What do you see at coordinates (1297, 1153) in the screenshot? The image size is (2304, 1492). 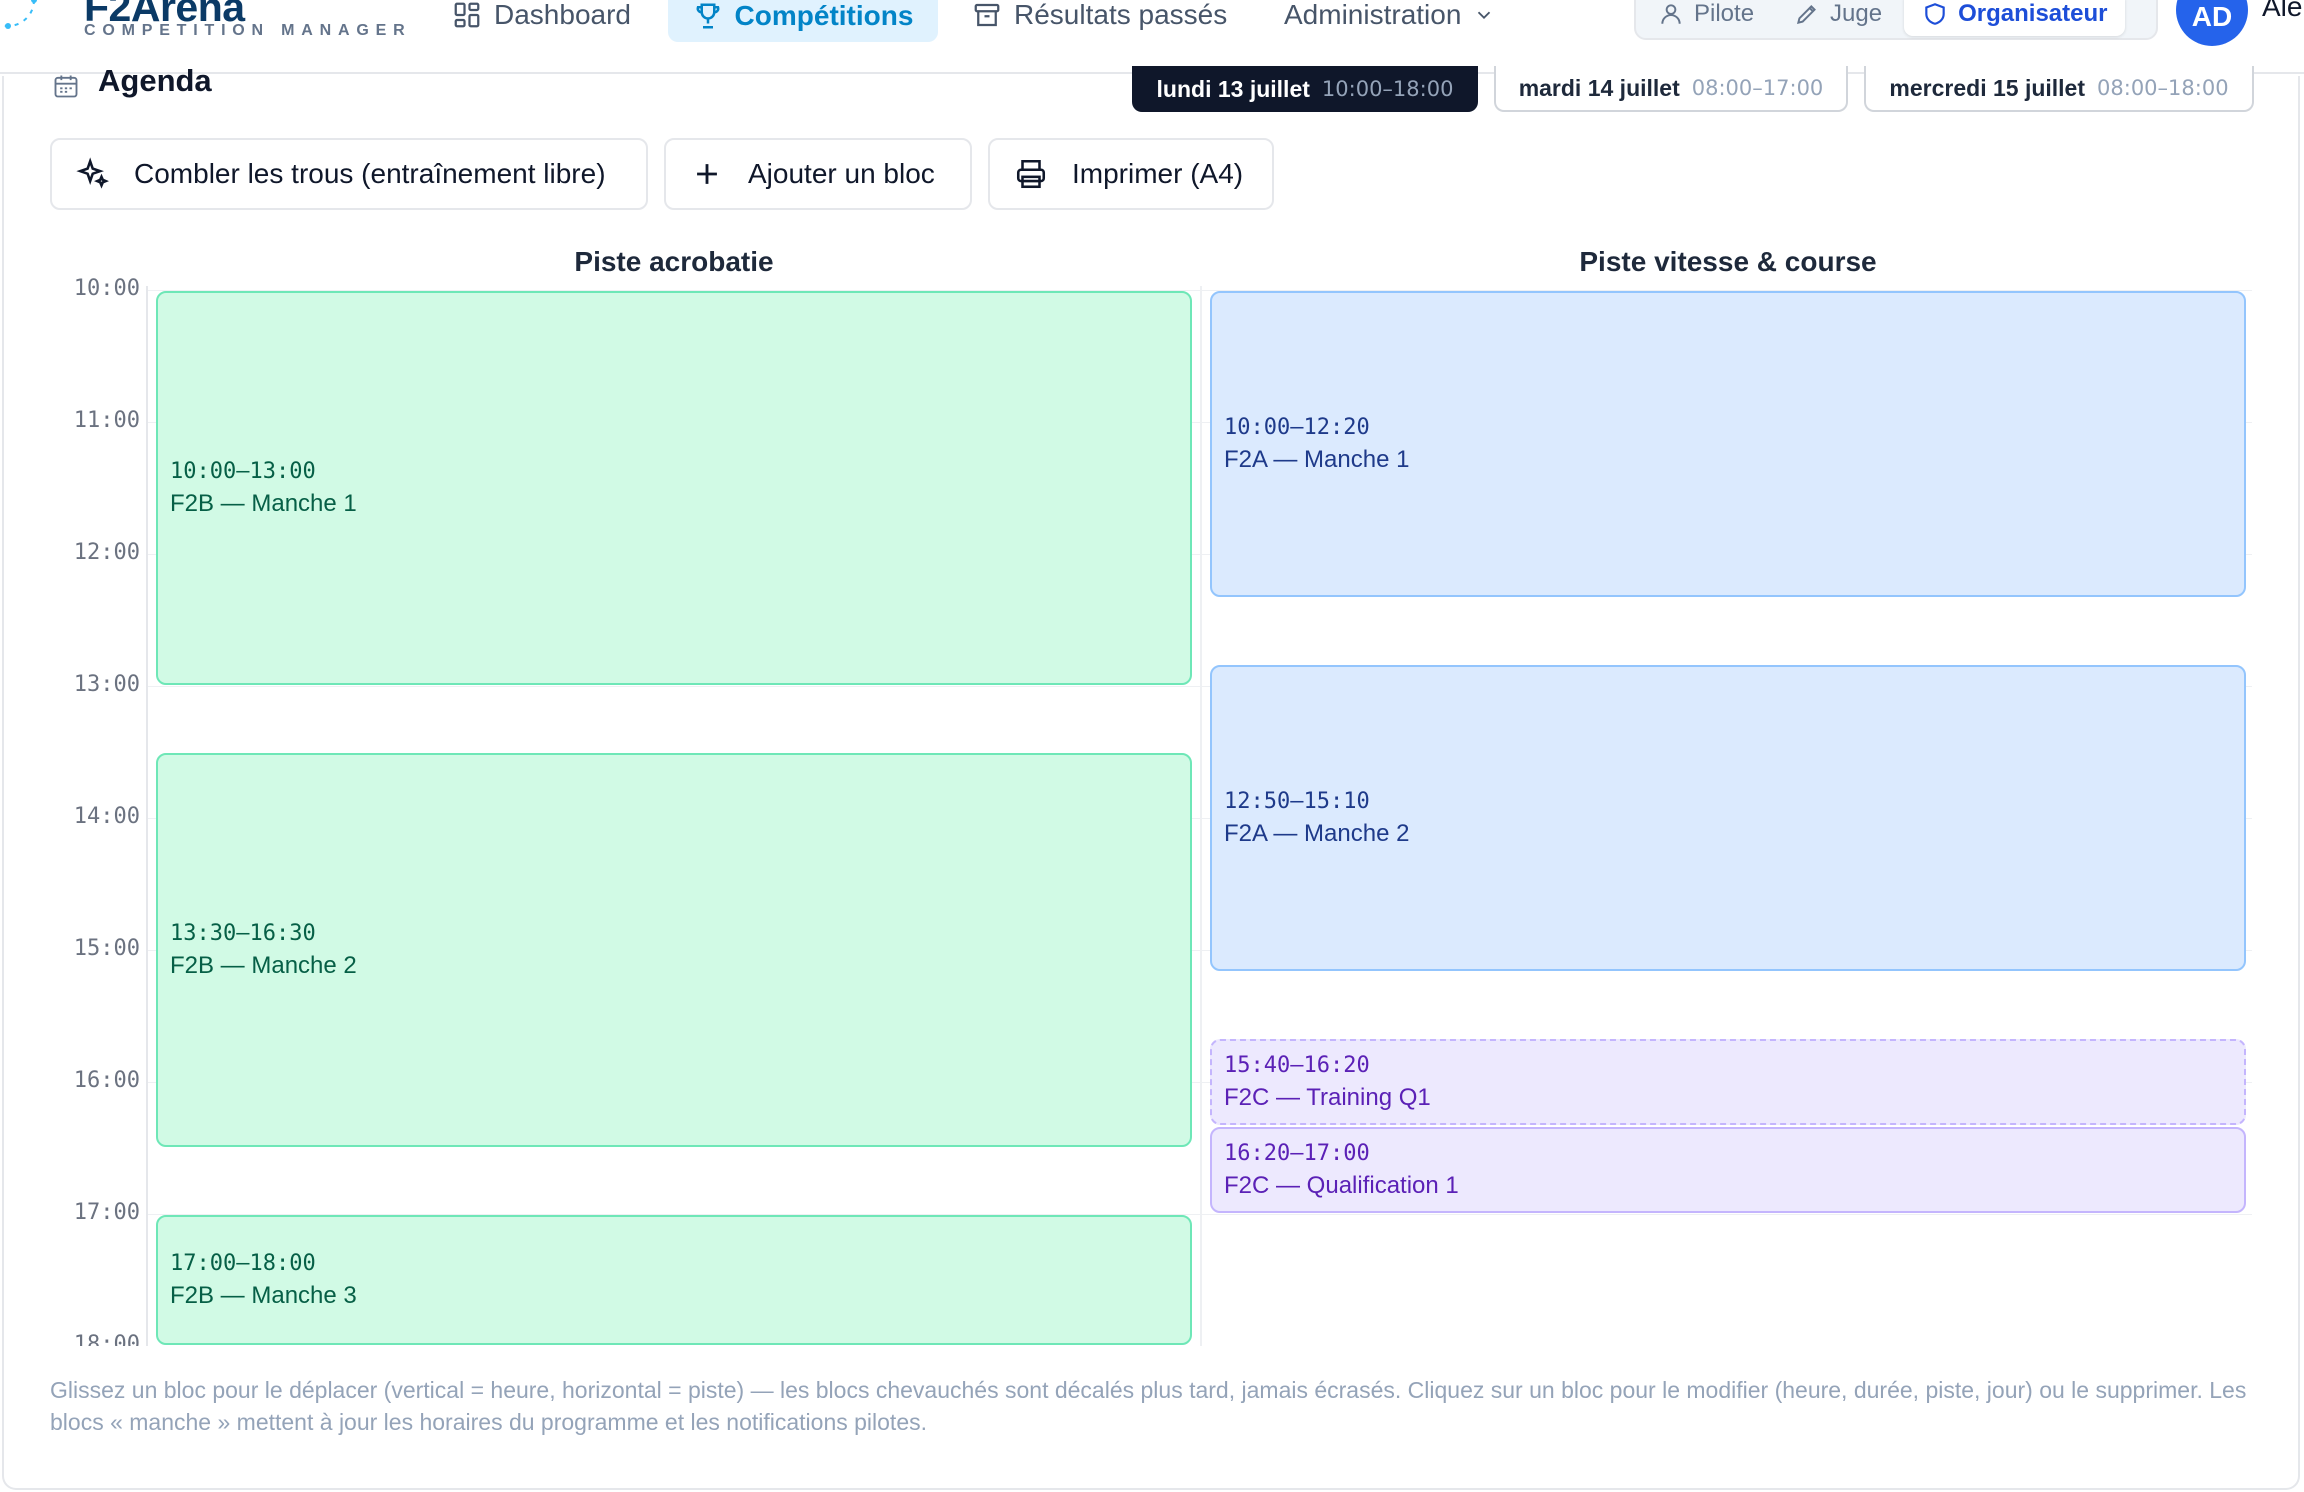 I see `block-time: 16:20–17:00` at bounding box center [1297, 1153].